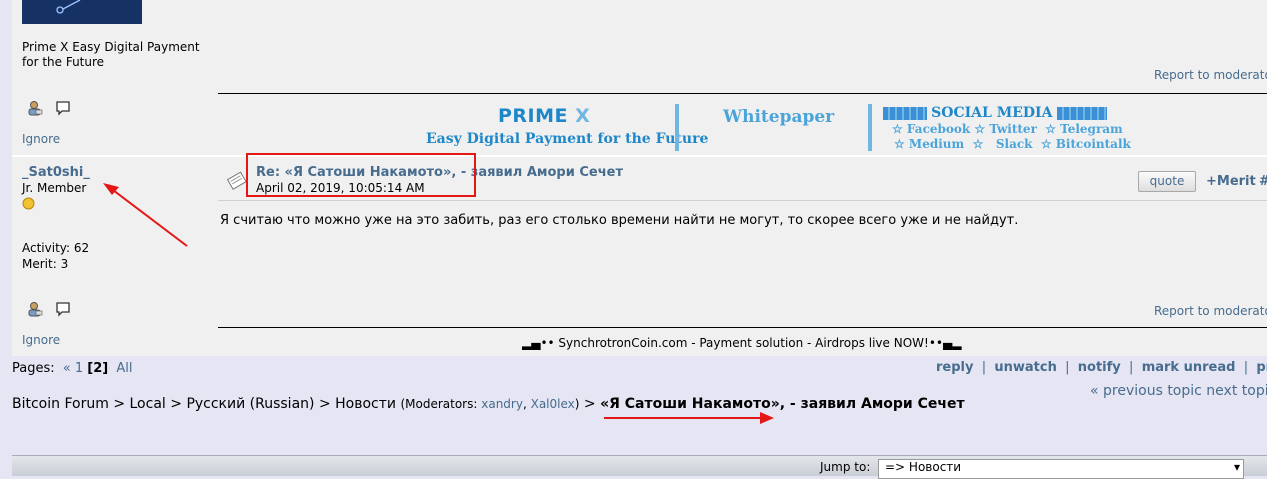  Describe the element at coordinates (60, 404) in the screenshot. I see `breadcrumb-forum: Bitcoin Forum` at that location.